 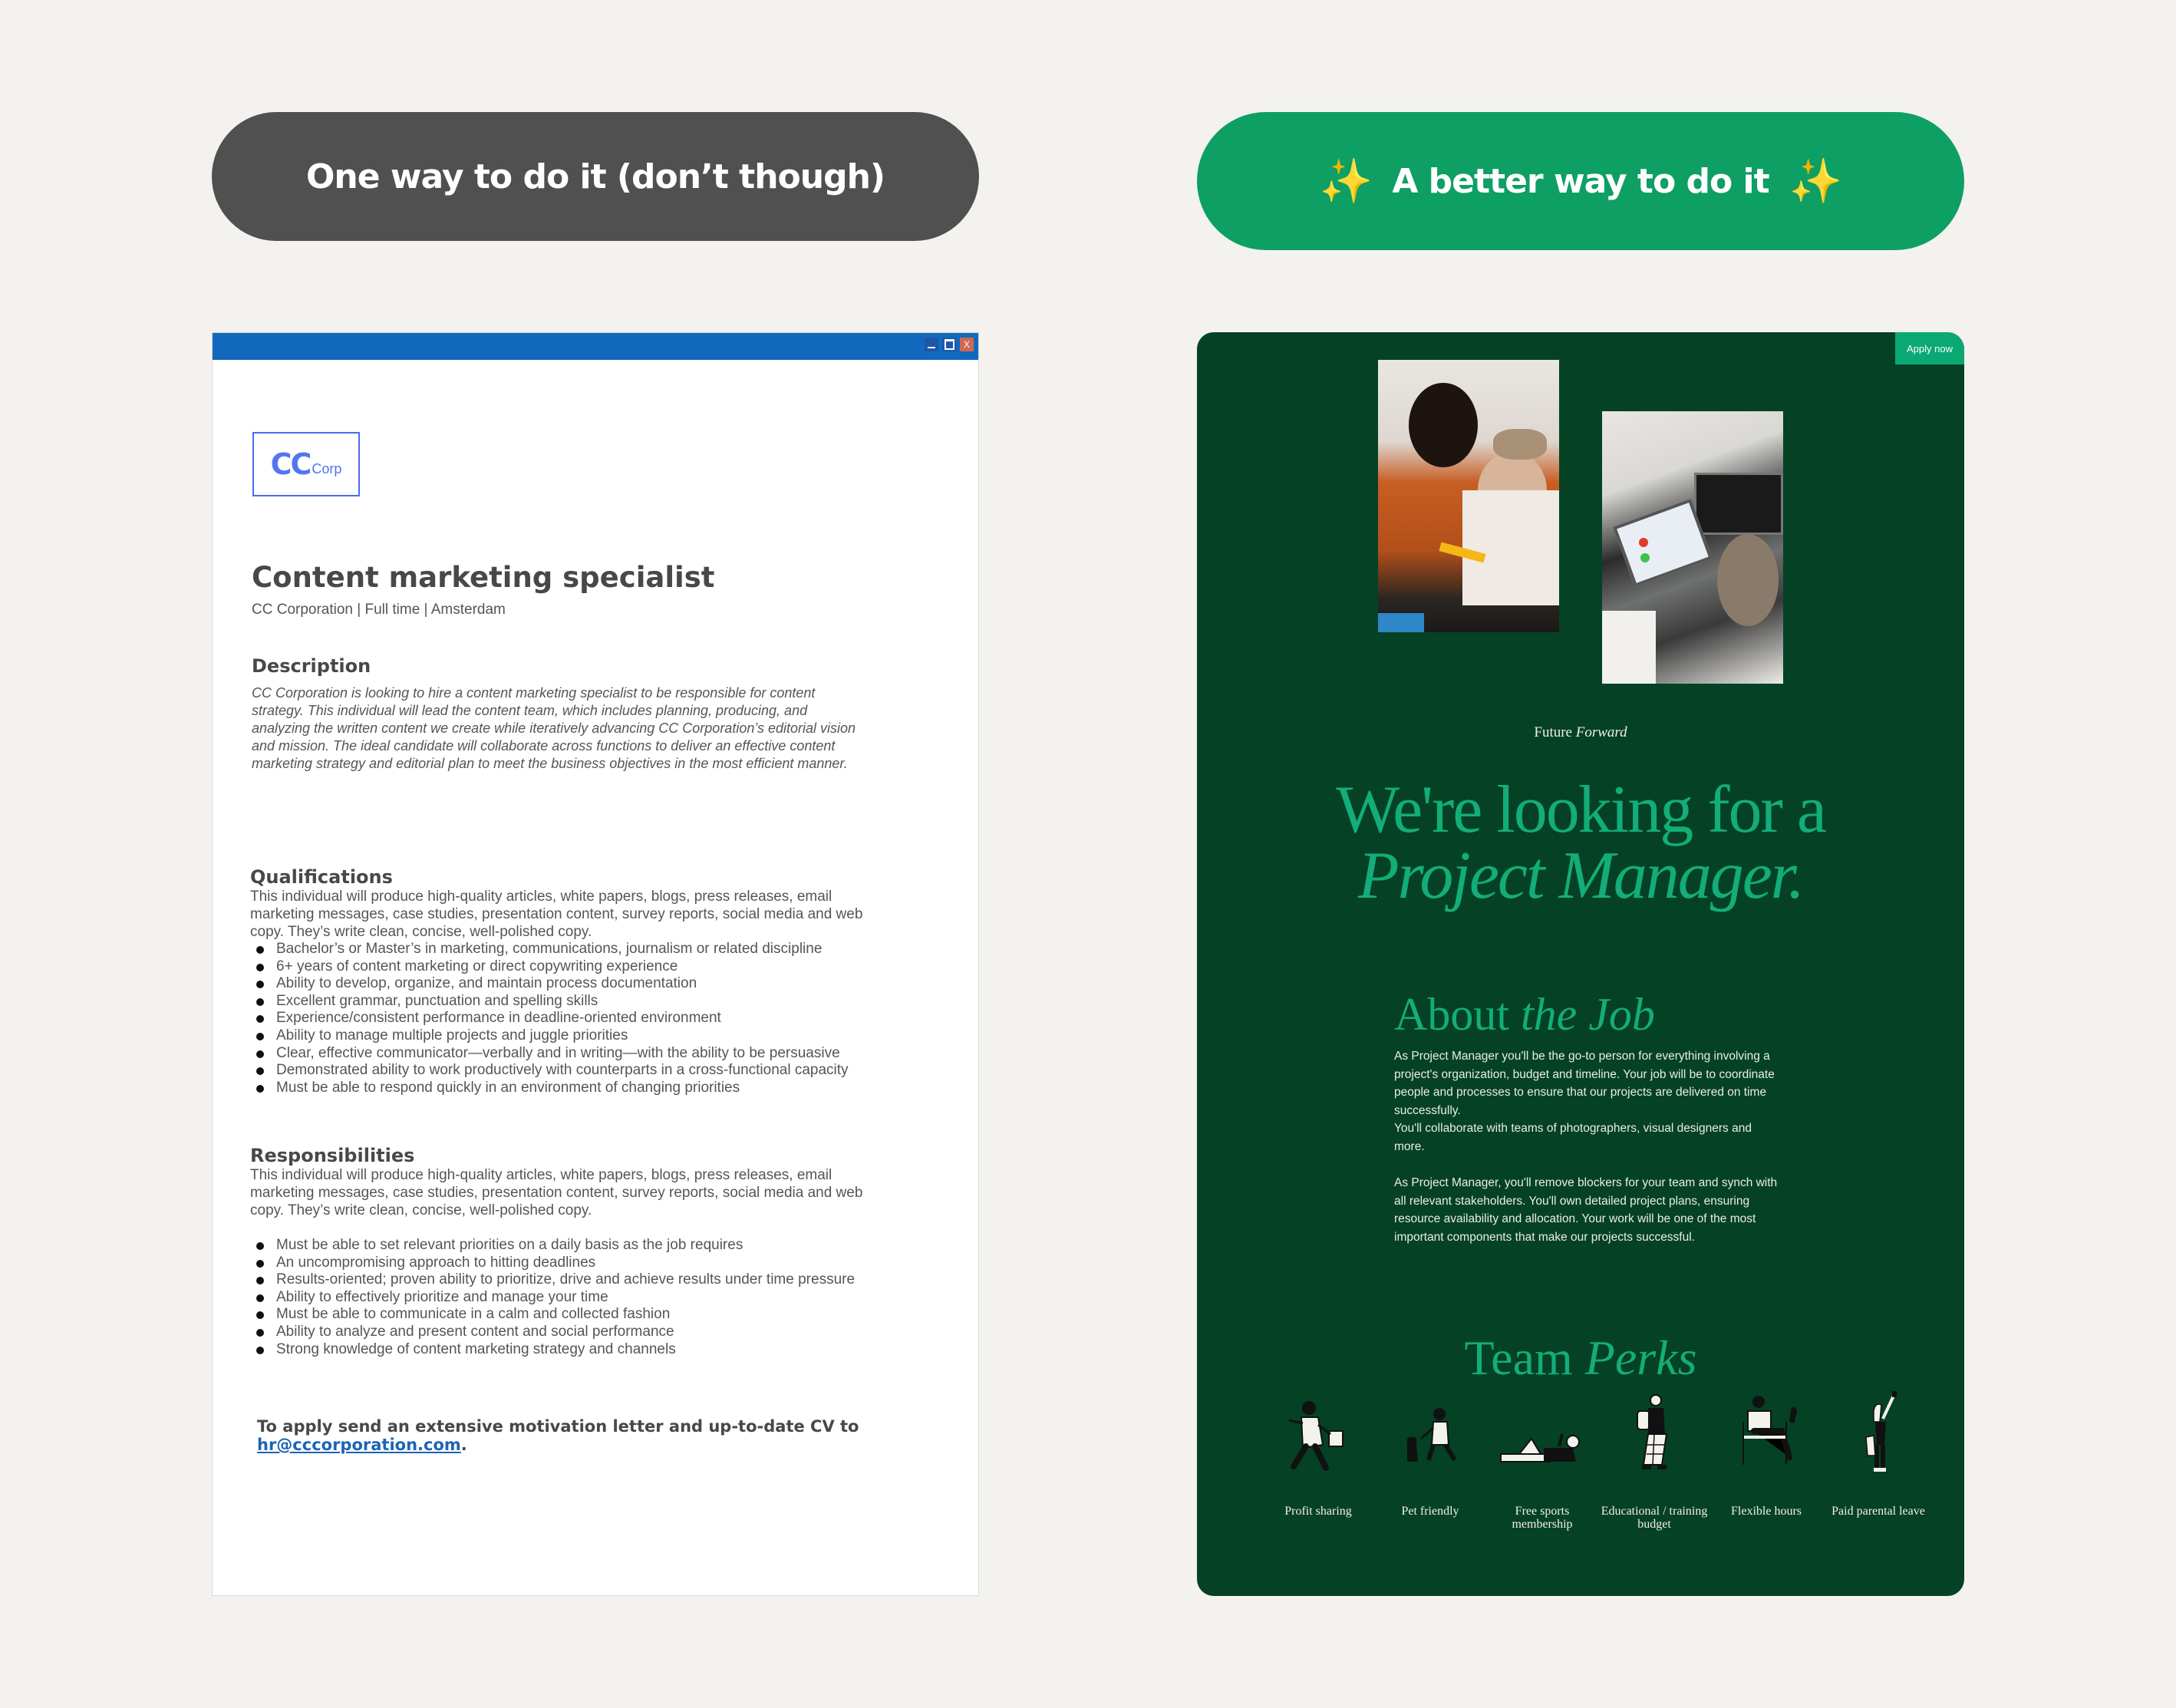 I want to click on perk-label: Free sports membership, so click(x=1542, y=1518).